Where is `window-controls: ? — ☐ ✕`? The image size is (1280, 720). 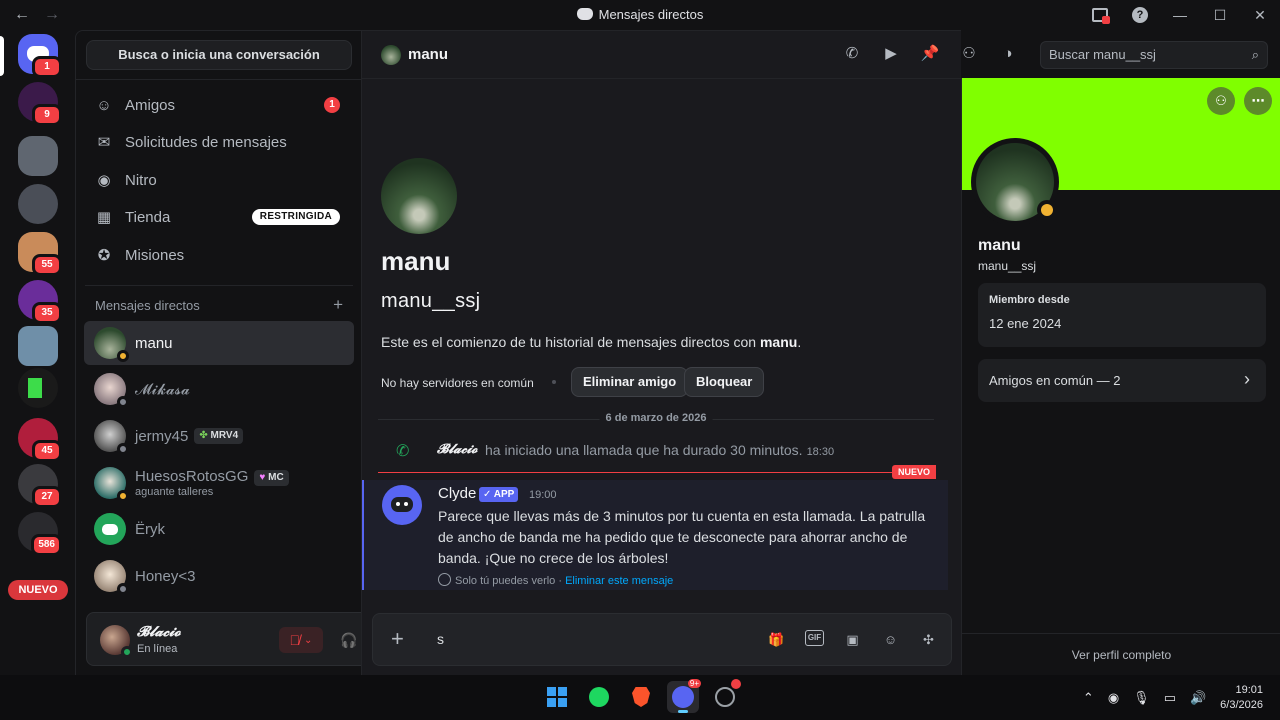
window-controls: ? — ☐ ✕ is located at coordinates (1180, 15).